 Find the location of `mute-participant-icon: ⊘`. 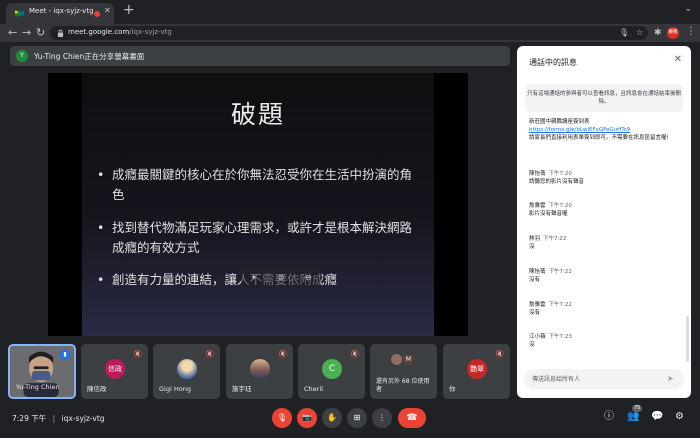

mute-participant-icon: ⊘ is located at coordinates (281, 277).